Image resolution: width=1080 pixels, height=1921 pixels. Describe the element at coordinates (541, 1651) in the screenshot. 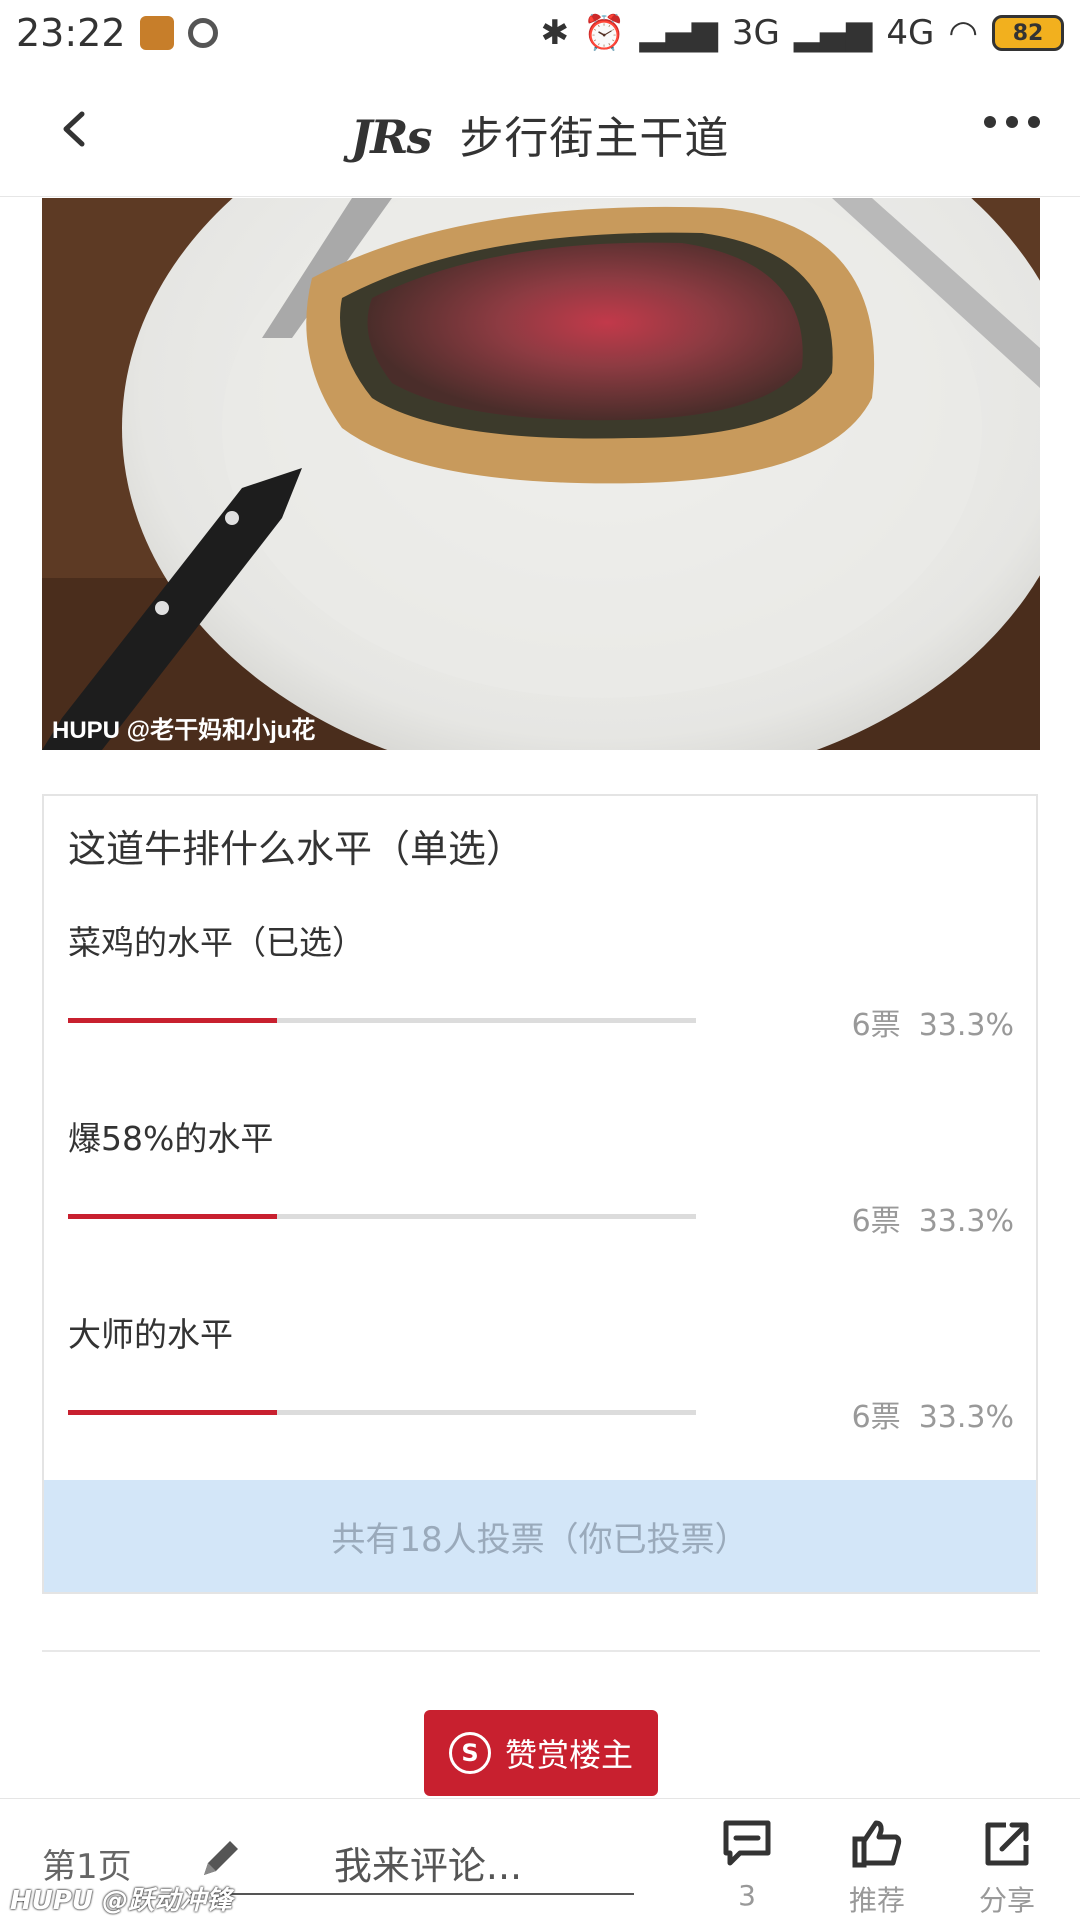

I see `section-divider` at that location.